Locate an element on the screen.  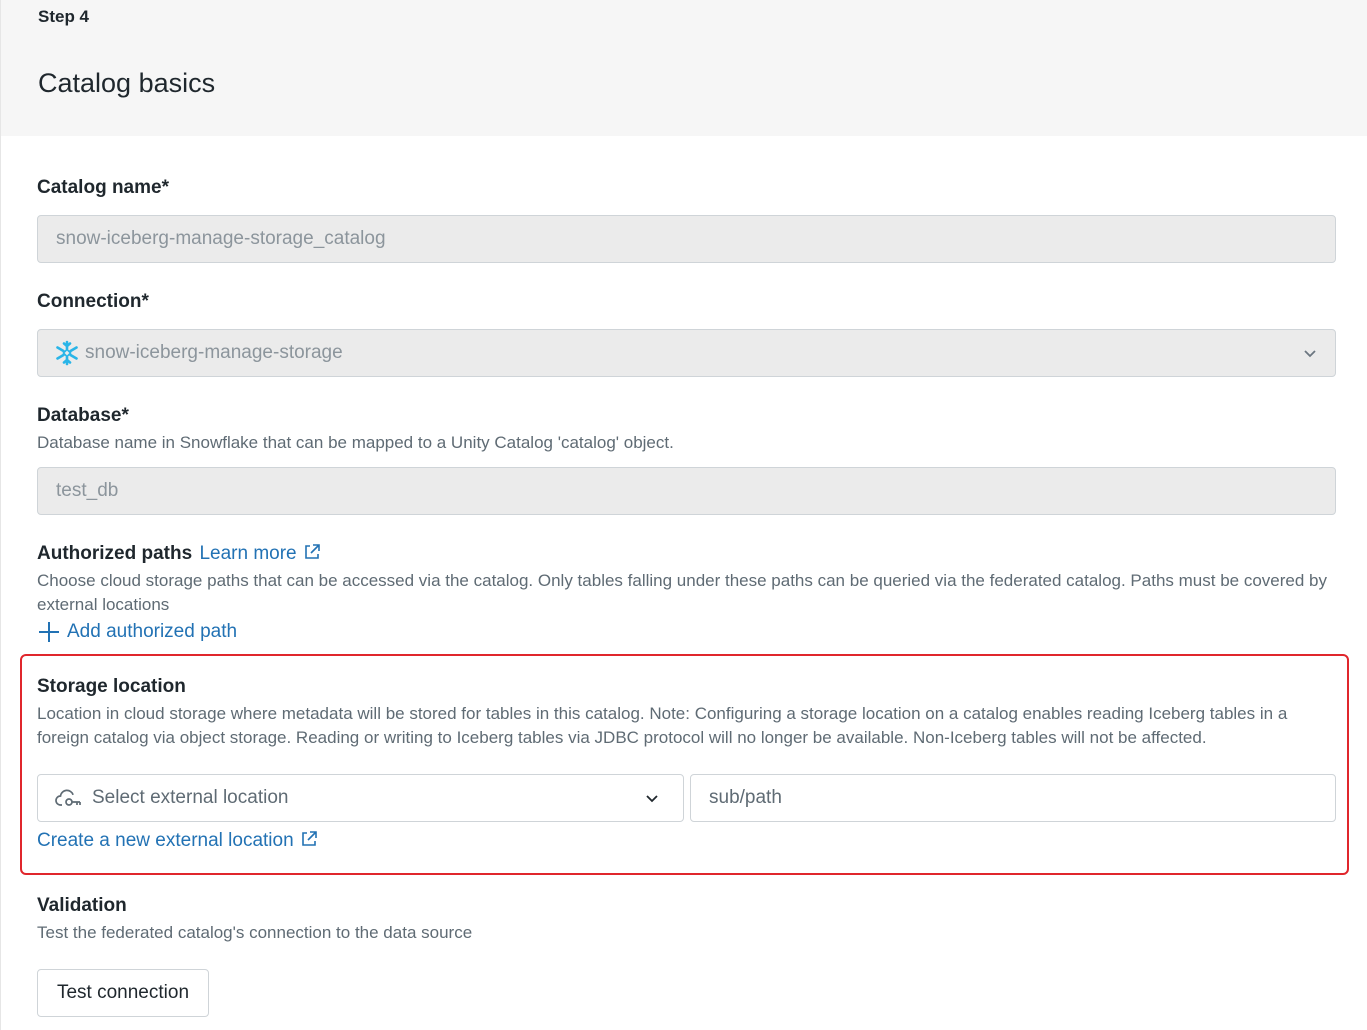
connection-label: Connection* is located at coordinates (93, 301).